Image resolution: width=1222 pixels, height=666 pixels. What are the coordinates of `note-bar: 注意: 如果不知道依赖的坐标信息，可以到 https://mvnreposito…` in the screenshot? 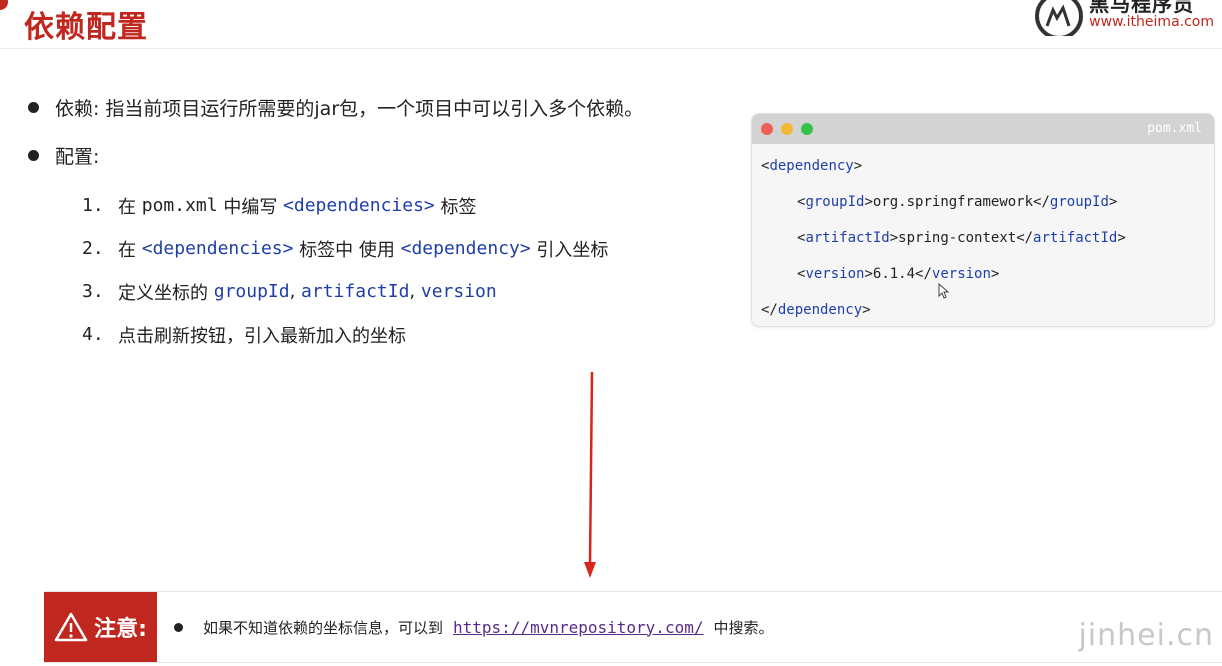 It's located at (633, 627).